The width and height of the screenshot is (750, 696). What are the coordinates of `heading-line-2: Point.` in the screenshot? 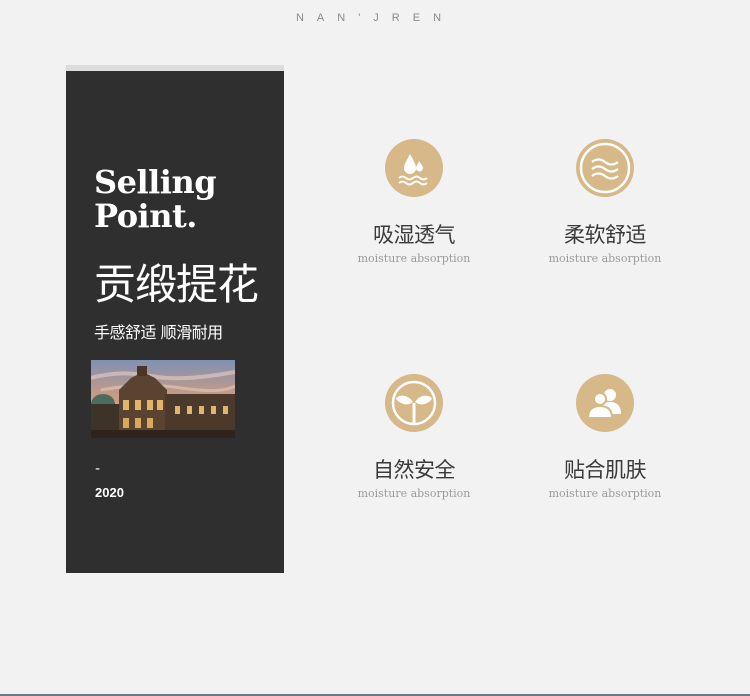 It's located at (145, 216).